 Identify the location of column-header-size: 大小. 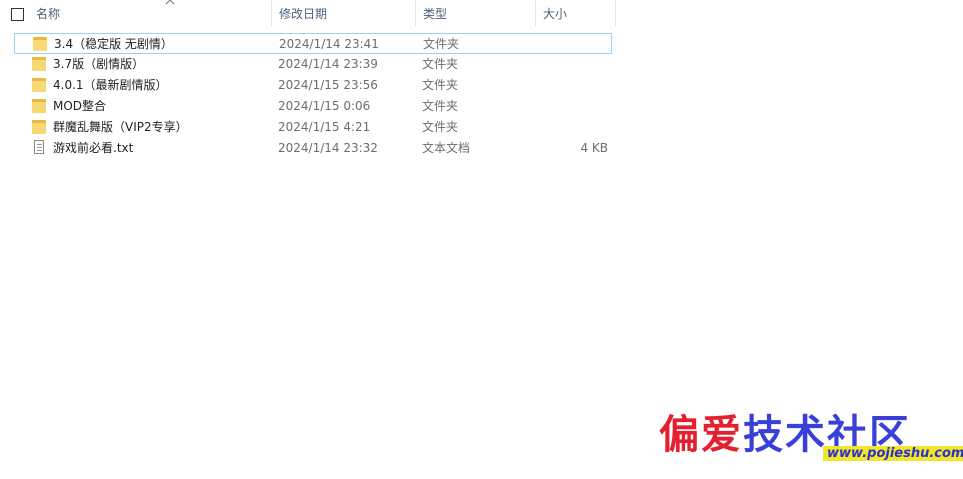
(575, 13).